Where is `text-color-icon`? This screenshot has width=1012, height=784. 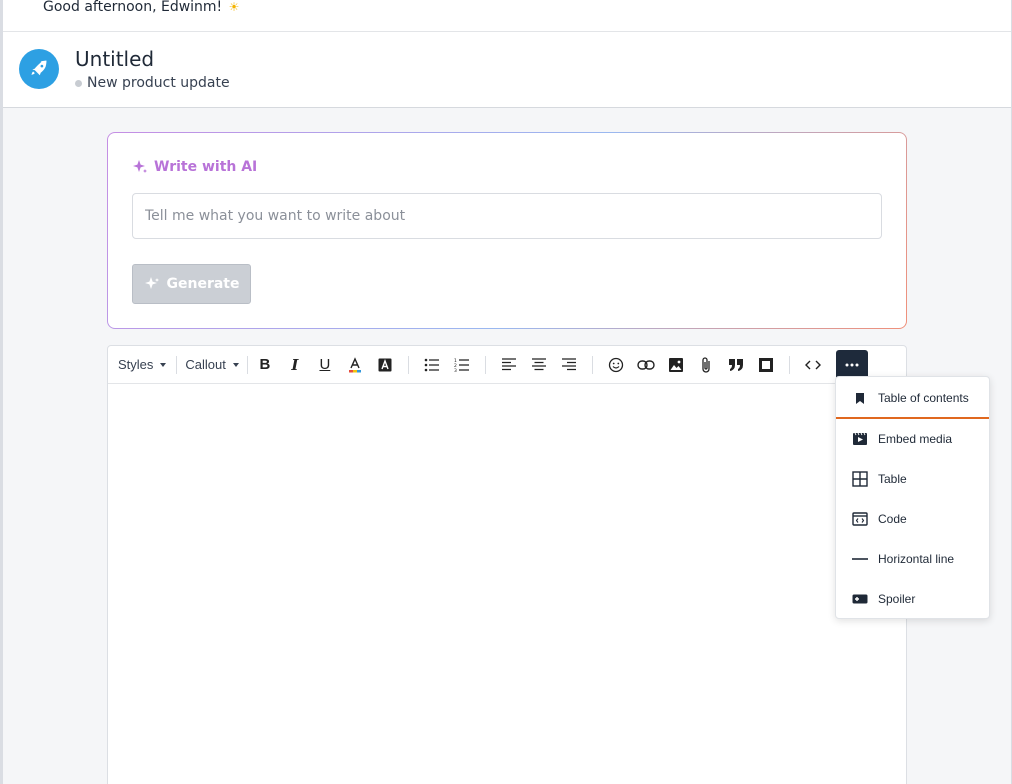
text-color-icon is located at coordinates (355, 365).